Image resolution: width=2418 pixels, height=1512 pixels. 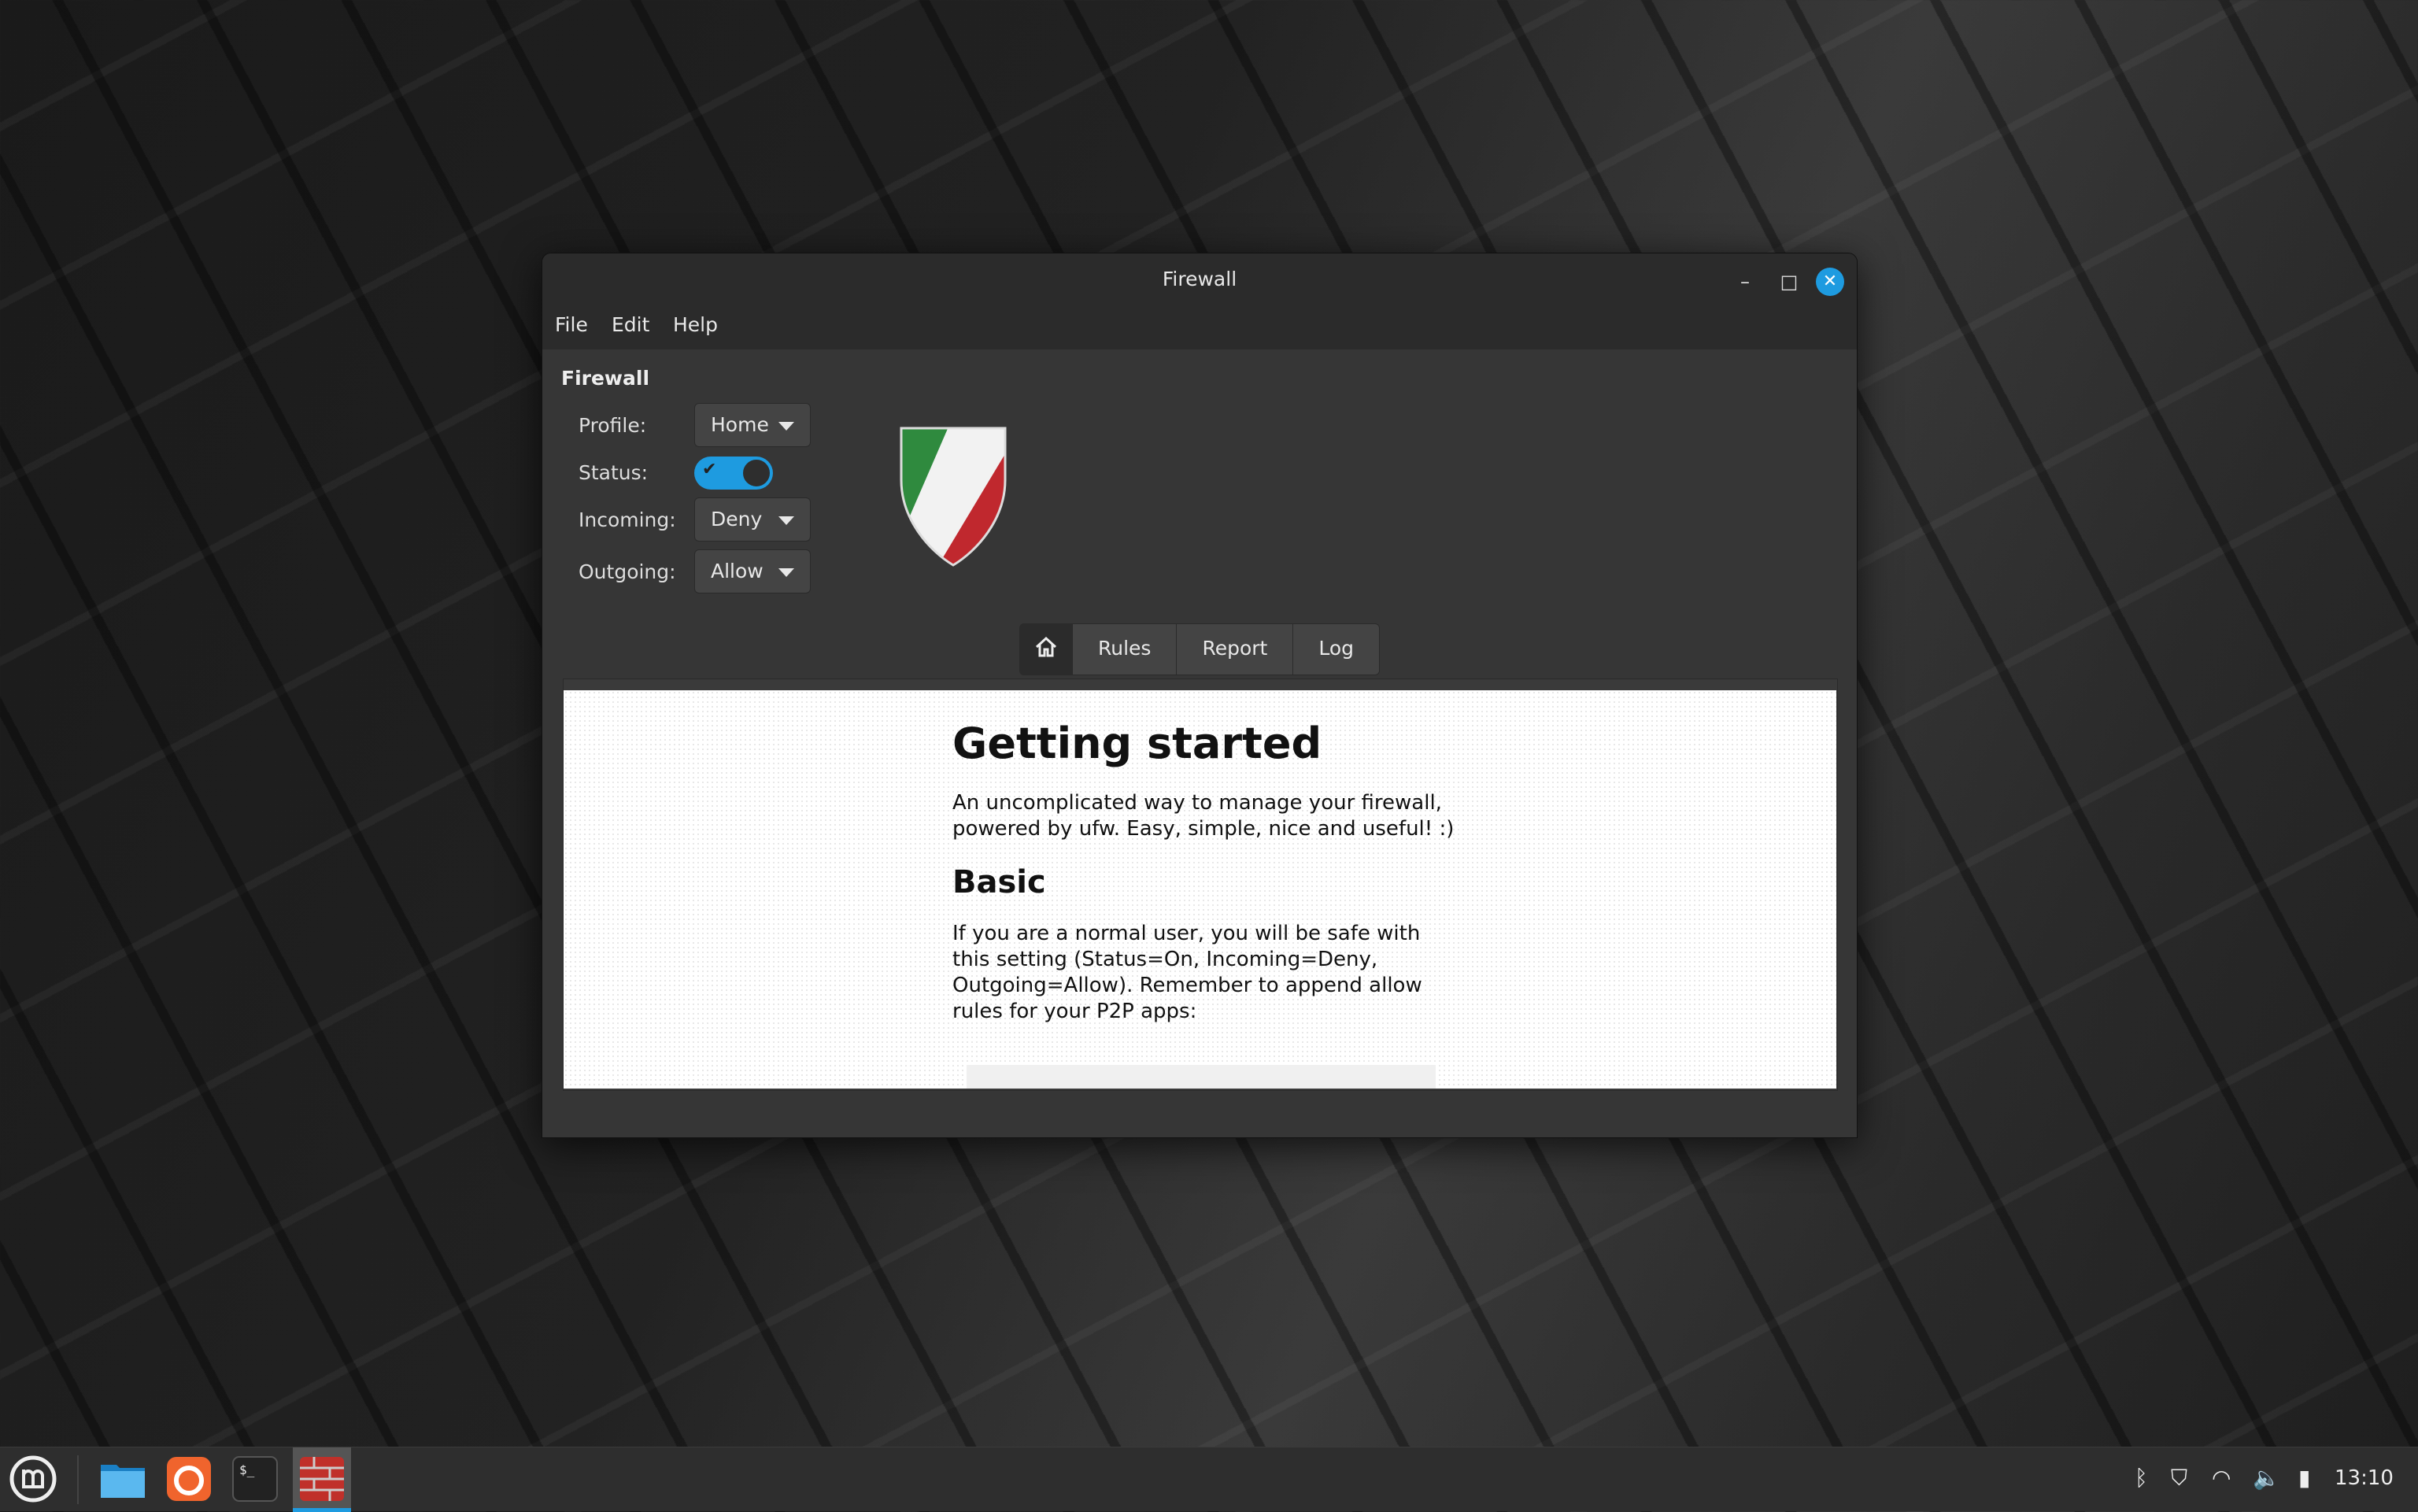 I want to click on outgoing-dropdown: Allow, so click(x=752, y=571).